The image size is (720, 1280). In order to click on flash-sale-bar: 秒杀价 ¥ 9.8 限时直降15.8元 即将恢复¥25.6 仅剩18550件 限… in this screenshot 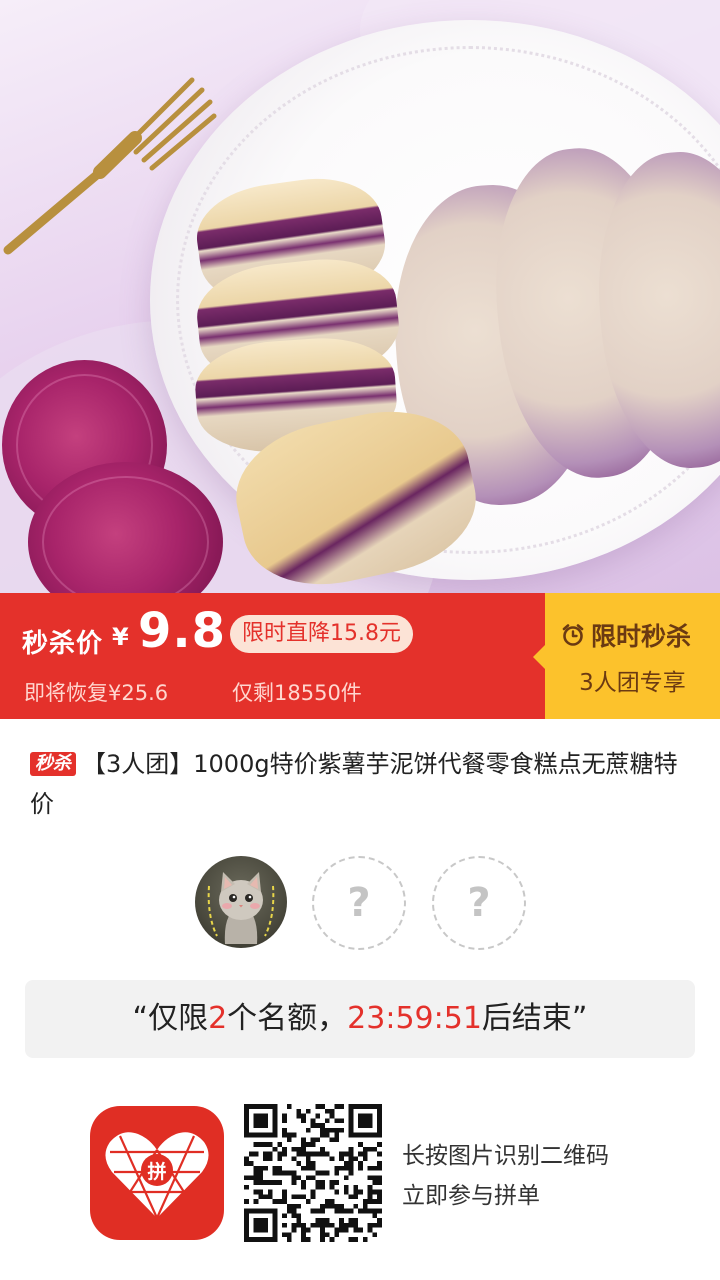, I will do `click(360, 656)`.